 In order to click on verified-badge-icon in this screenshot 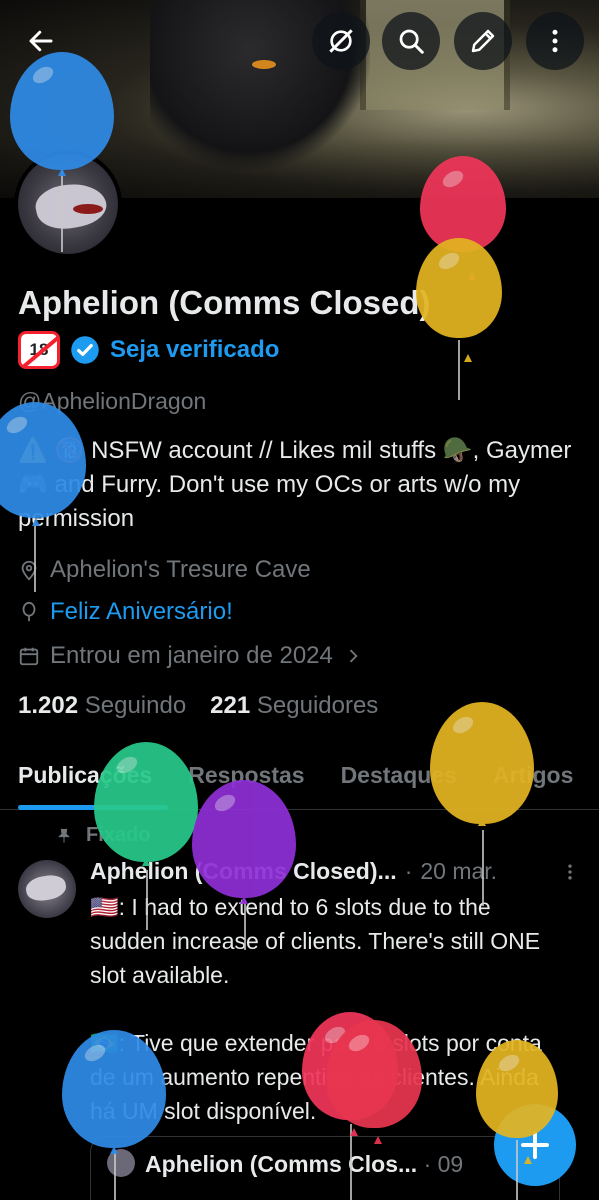, I will do `click(85, 350)`.